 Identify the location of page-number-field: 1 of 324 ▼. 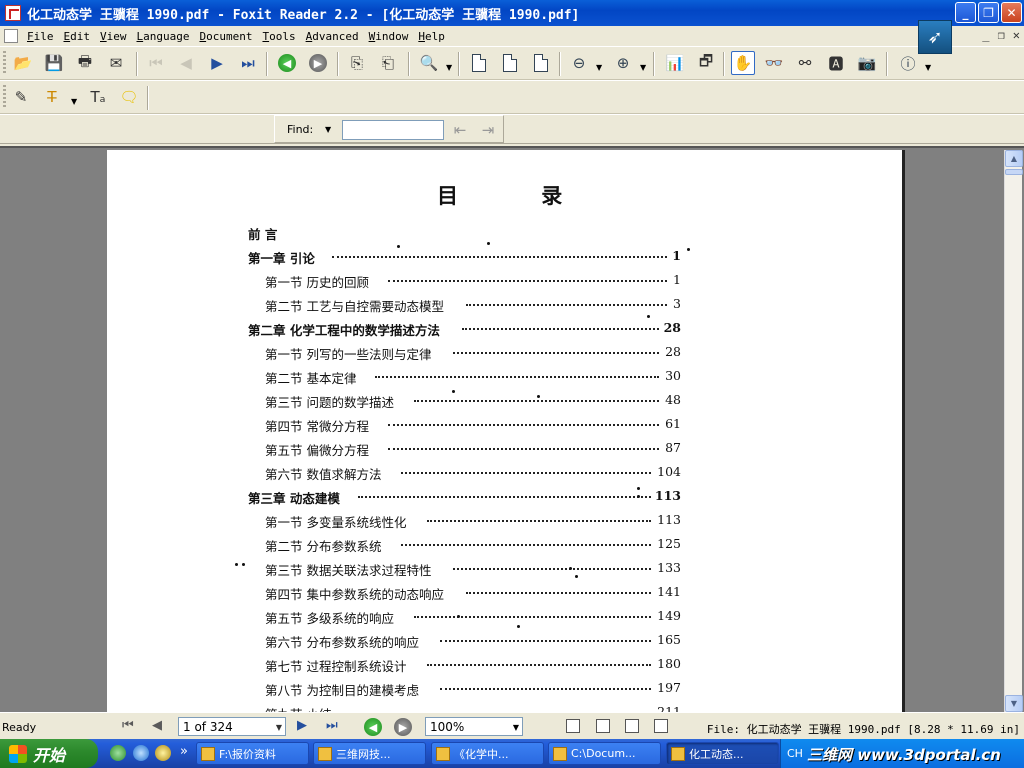
(232, 726).